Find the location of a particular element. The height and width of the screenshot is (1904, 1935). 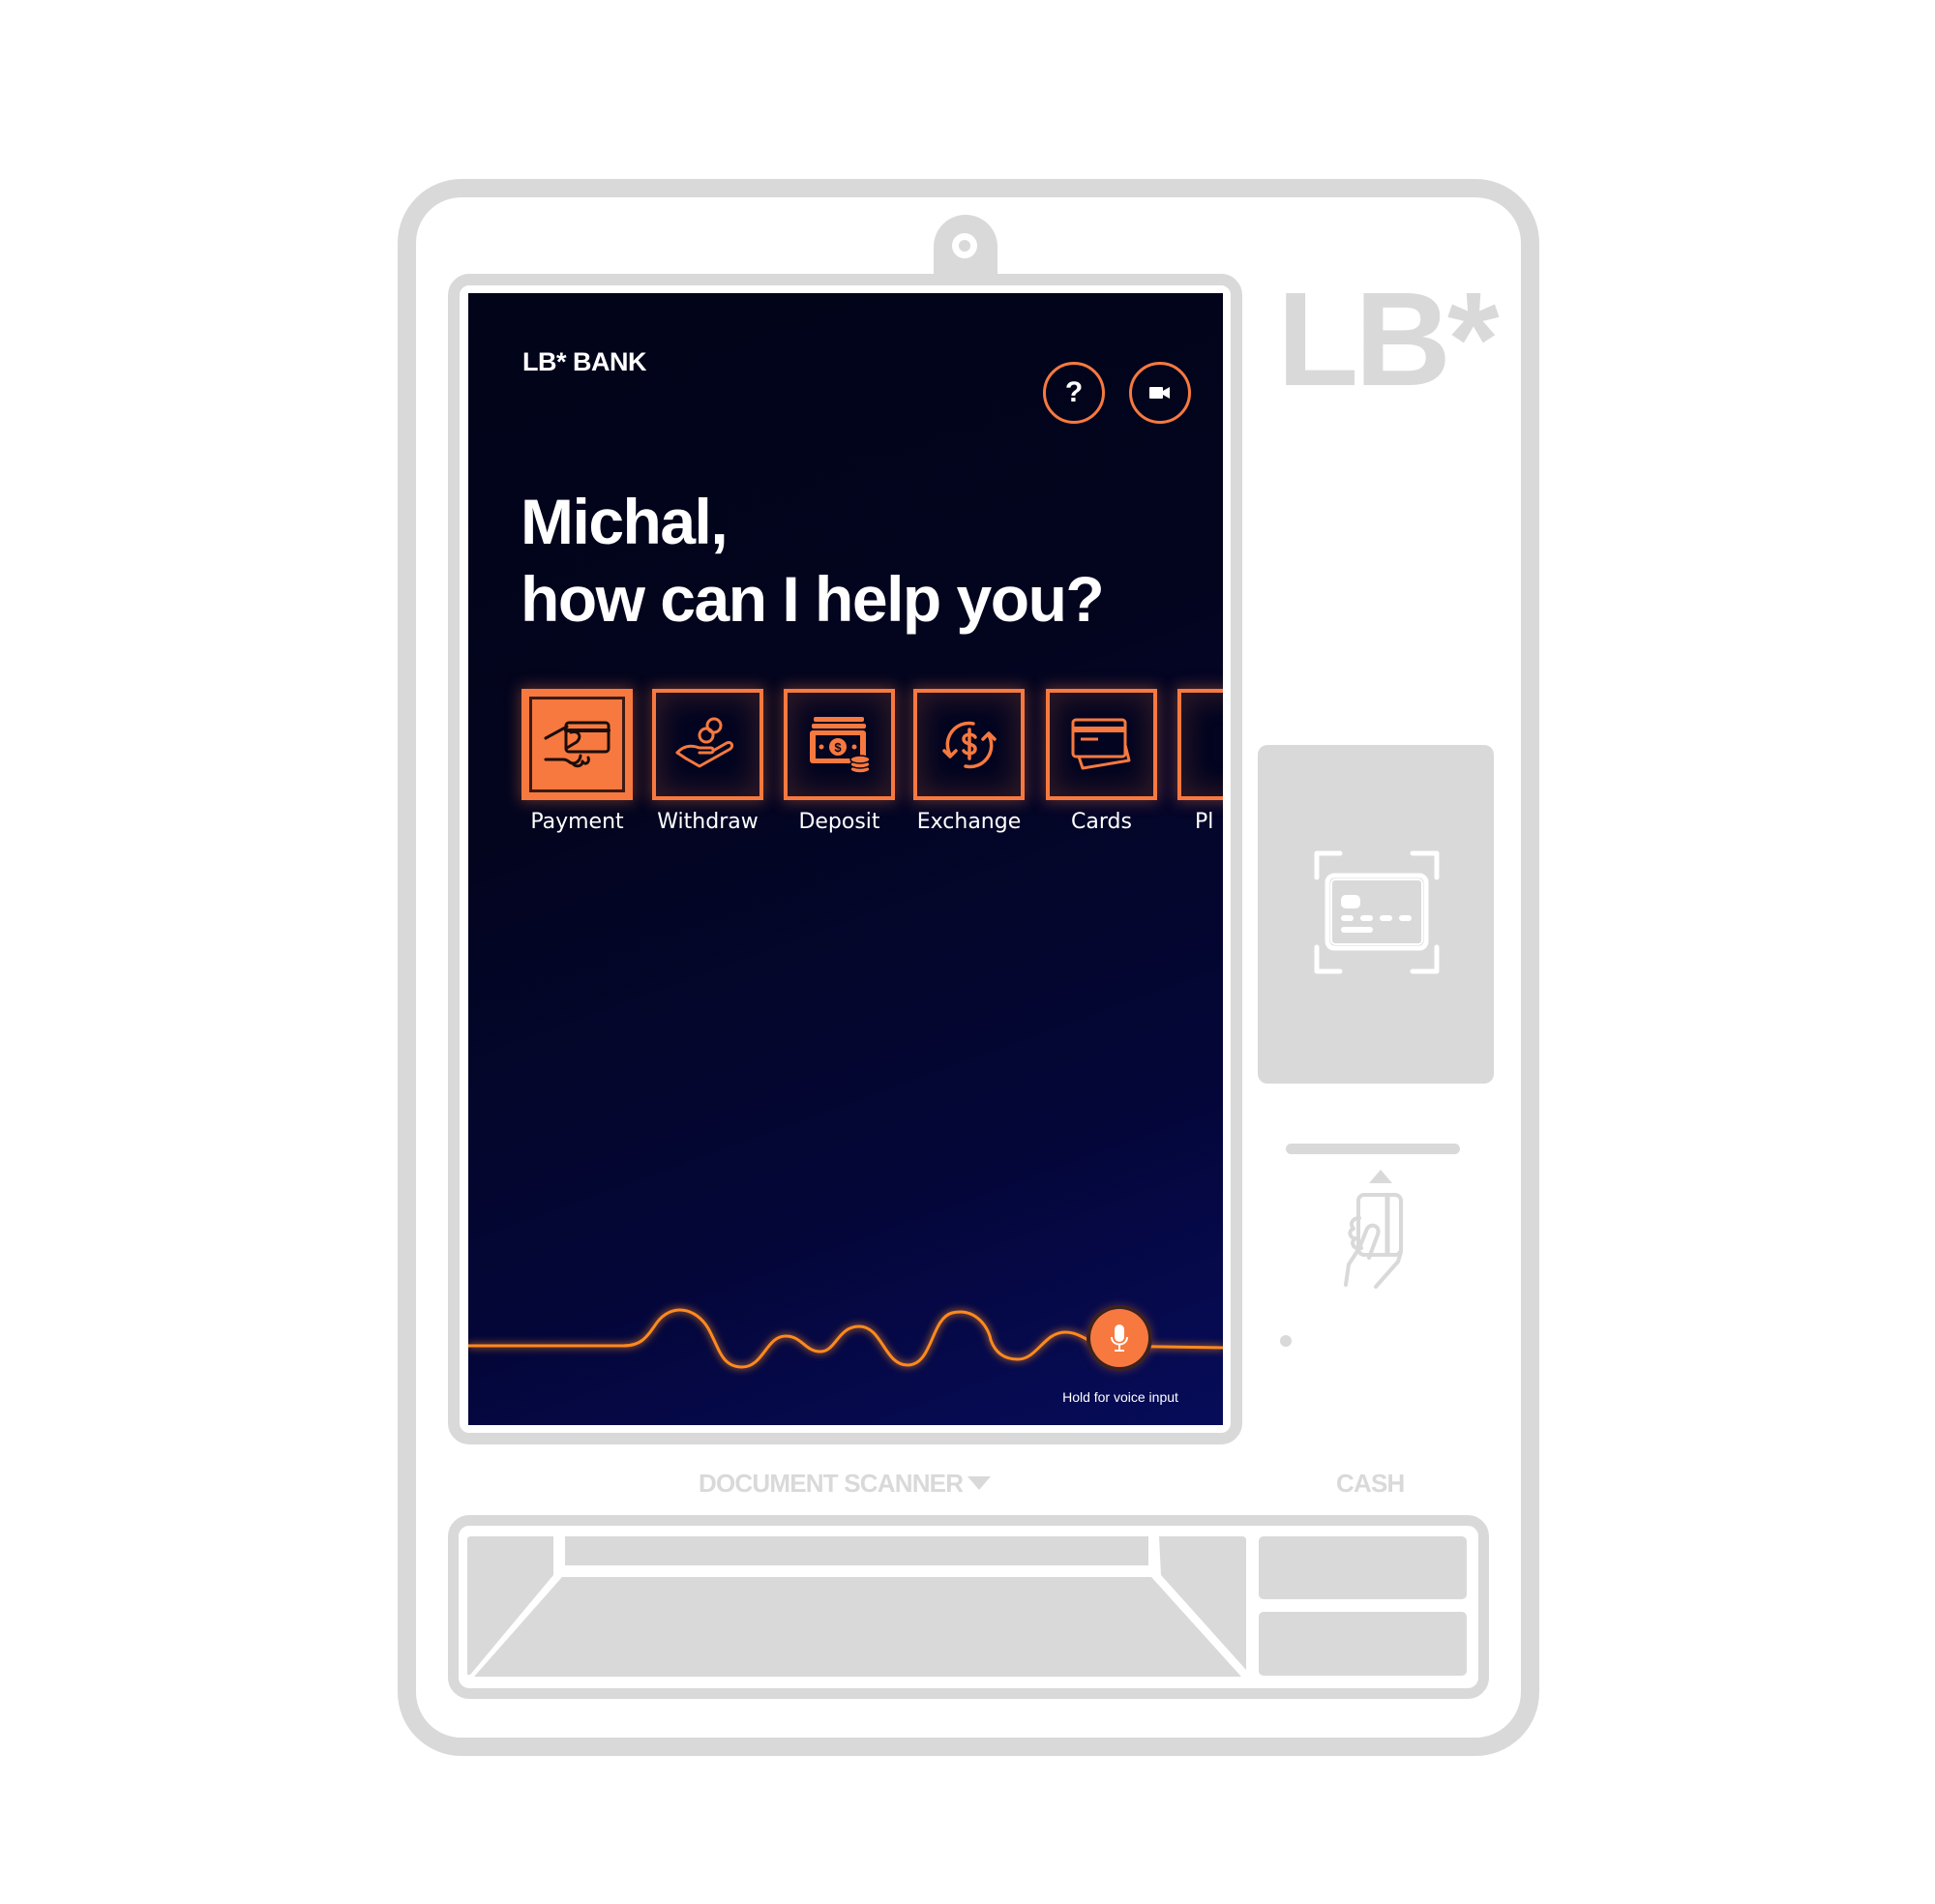

service-deposit: $ Deposit is located at coordinates (846, 762).